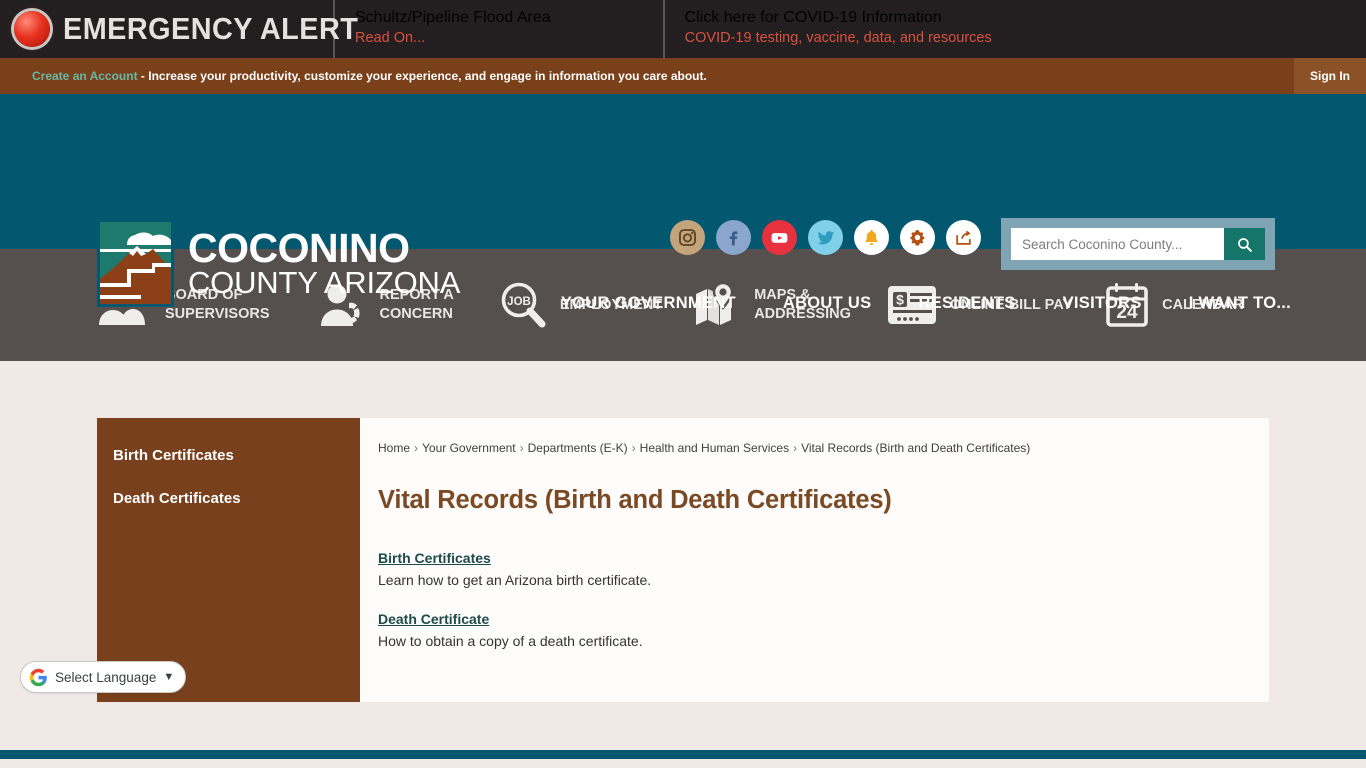  I want to click on social-icon-bar, so click(825, 237).